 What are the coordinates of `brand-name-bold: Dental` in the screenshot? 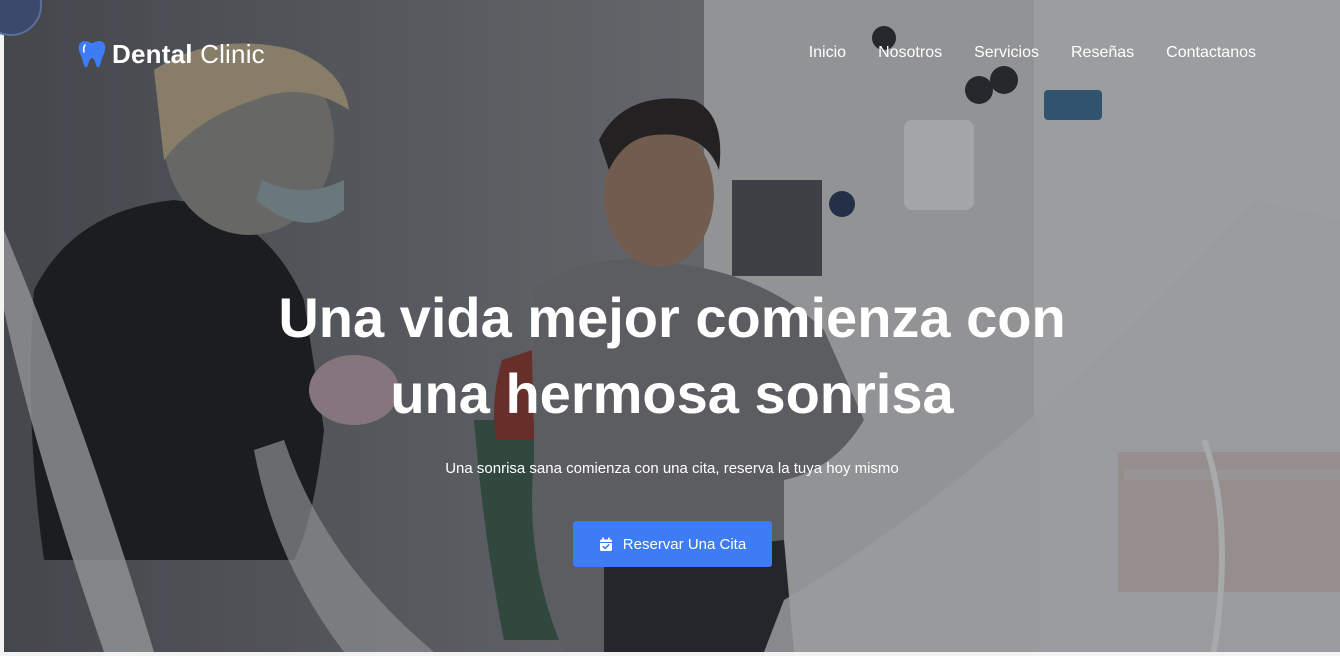 It's located at (152, 53).